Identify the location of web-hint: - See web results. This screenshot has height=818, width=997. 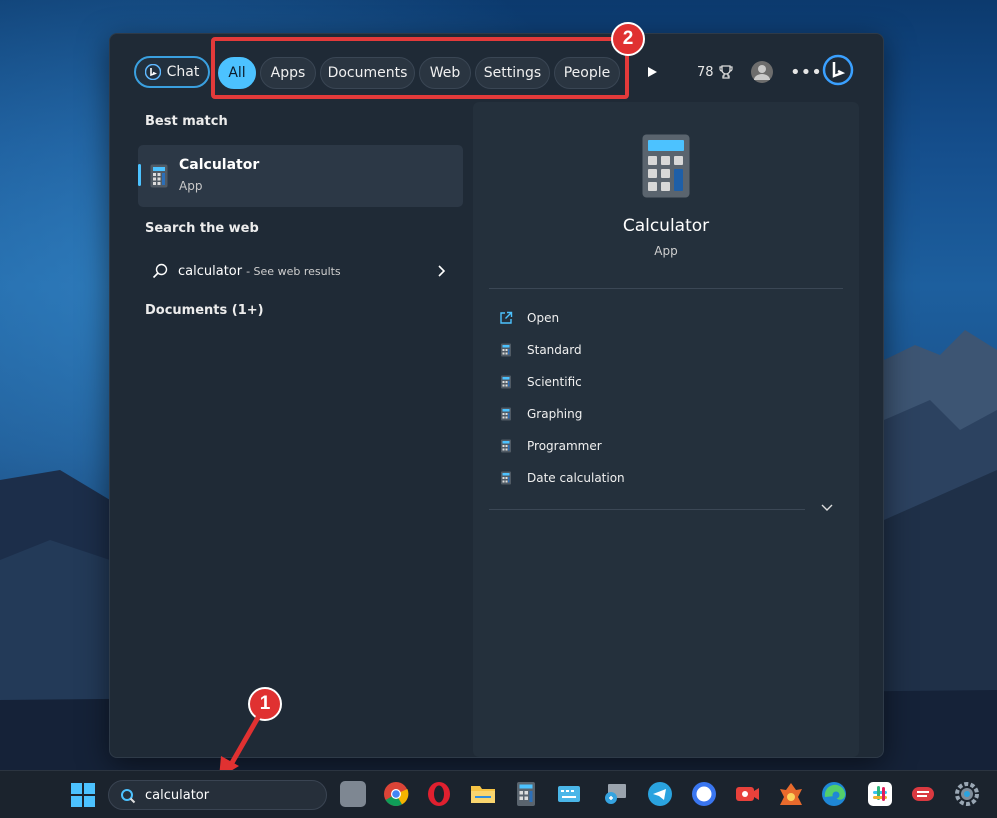
(293, 271).